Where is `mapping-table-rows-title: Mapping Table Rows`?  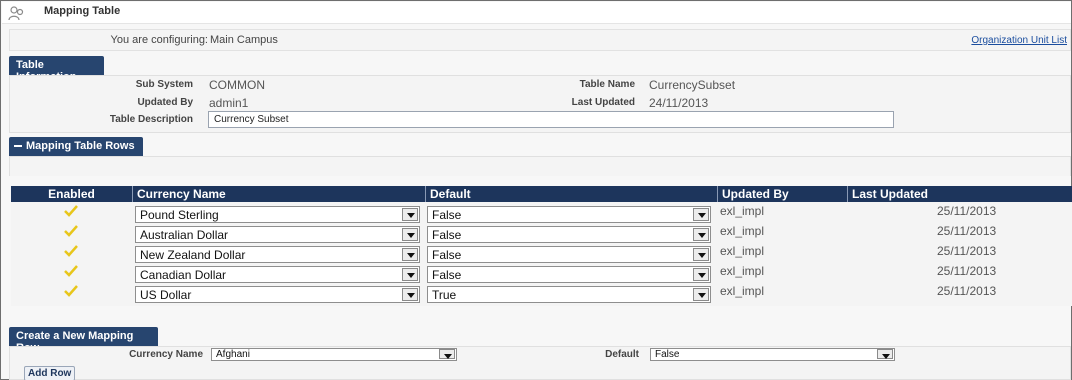 mapping-table-rows-title: Mapping Table Rows is located at coordinates (80, 146).